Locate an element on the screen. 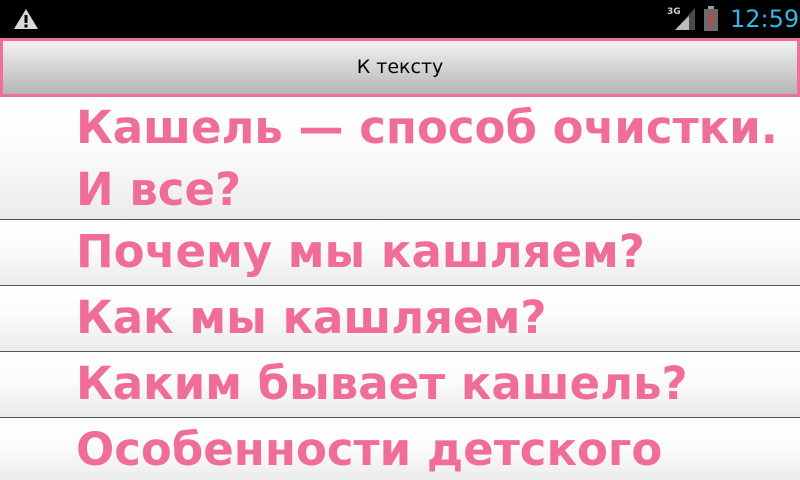  list-item-label: Как мы кашляем? is located at coordinates (311, 317).